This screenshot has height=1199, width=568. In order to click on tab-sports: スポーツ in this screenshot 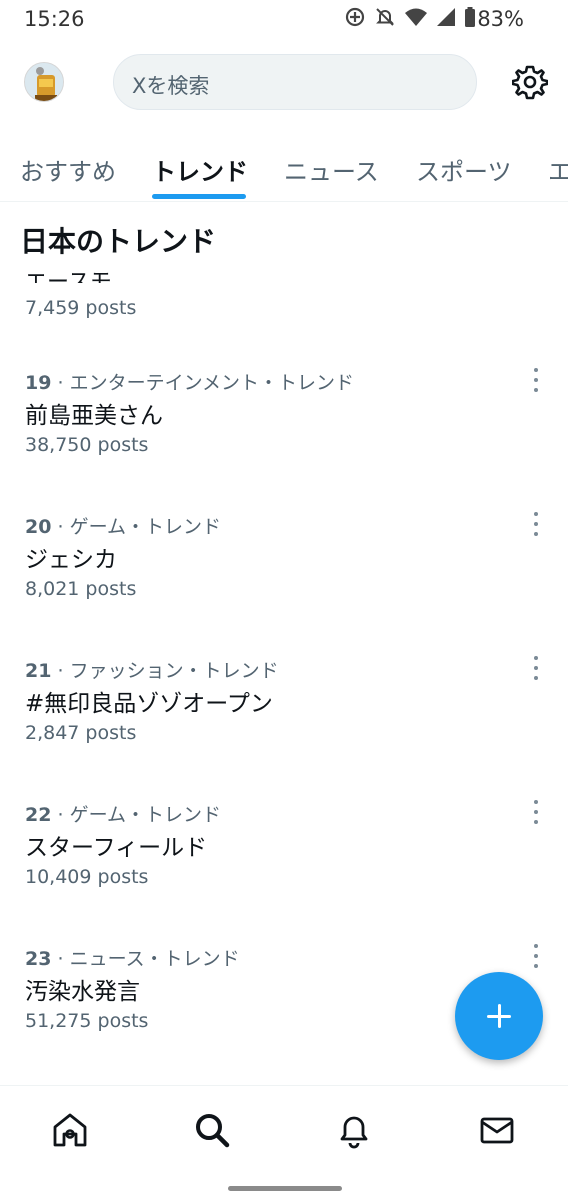, I will do `click(464, 169)`.